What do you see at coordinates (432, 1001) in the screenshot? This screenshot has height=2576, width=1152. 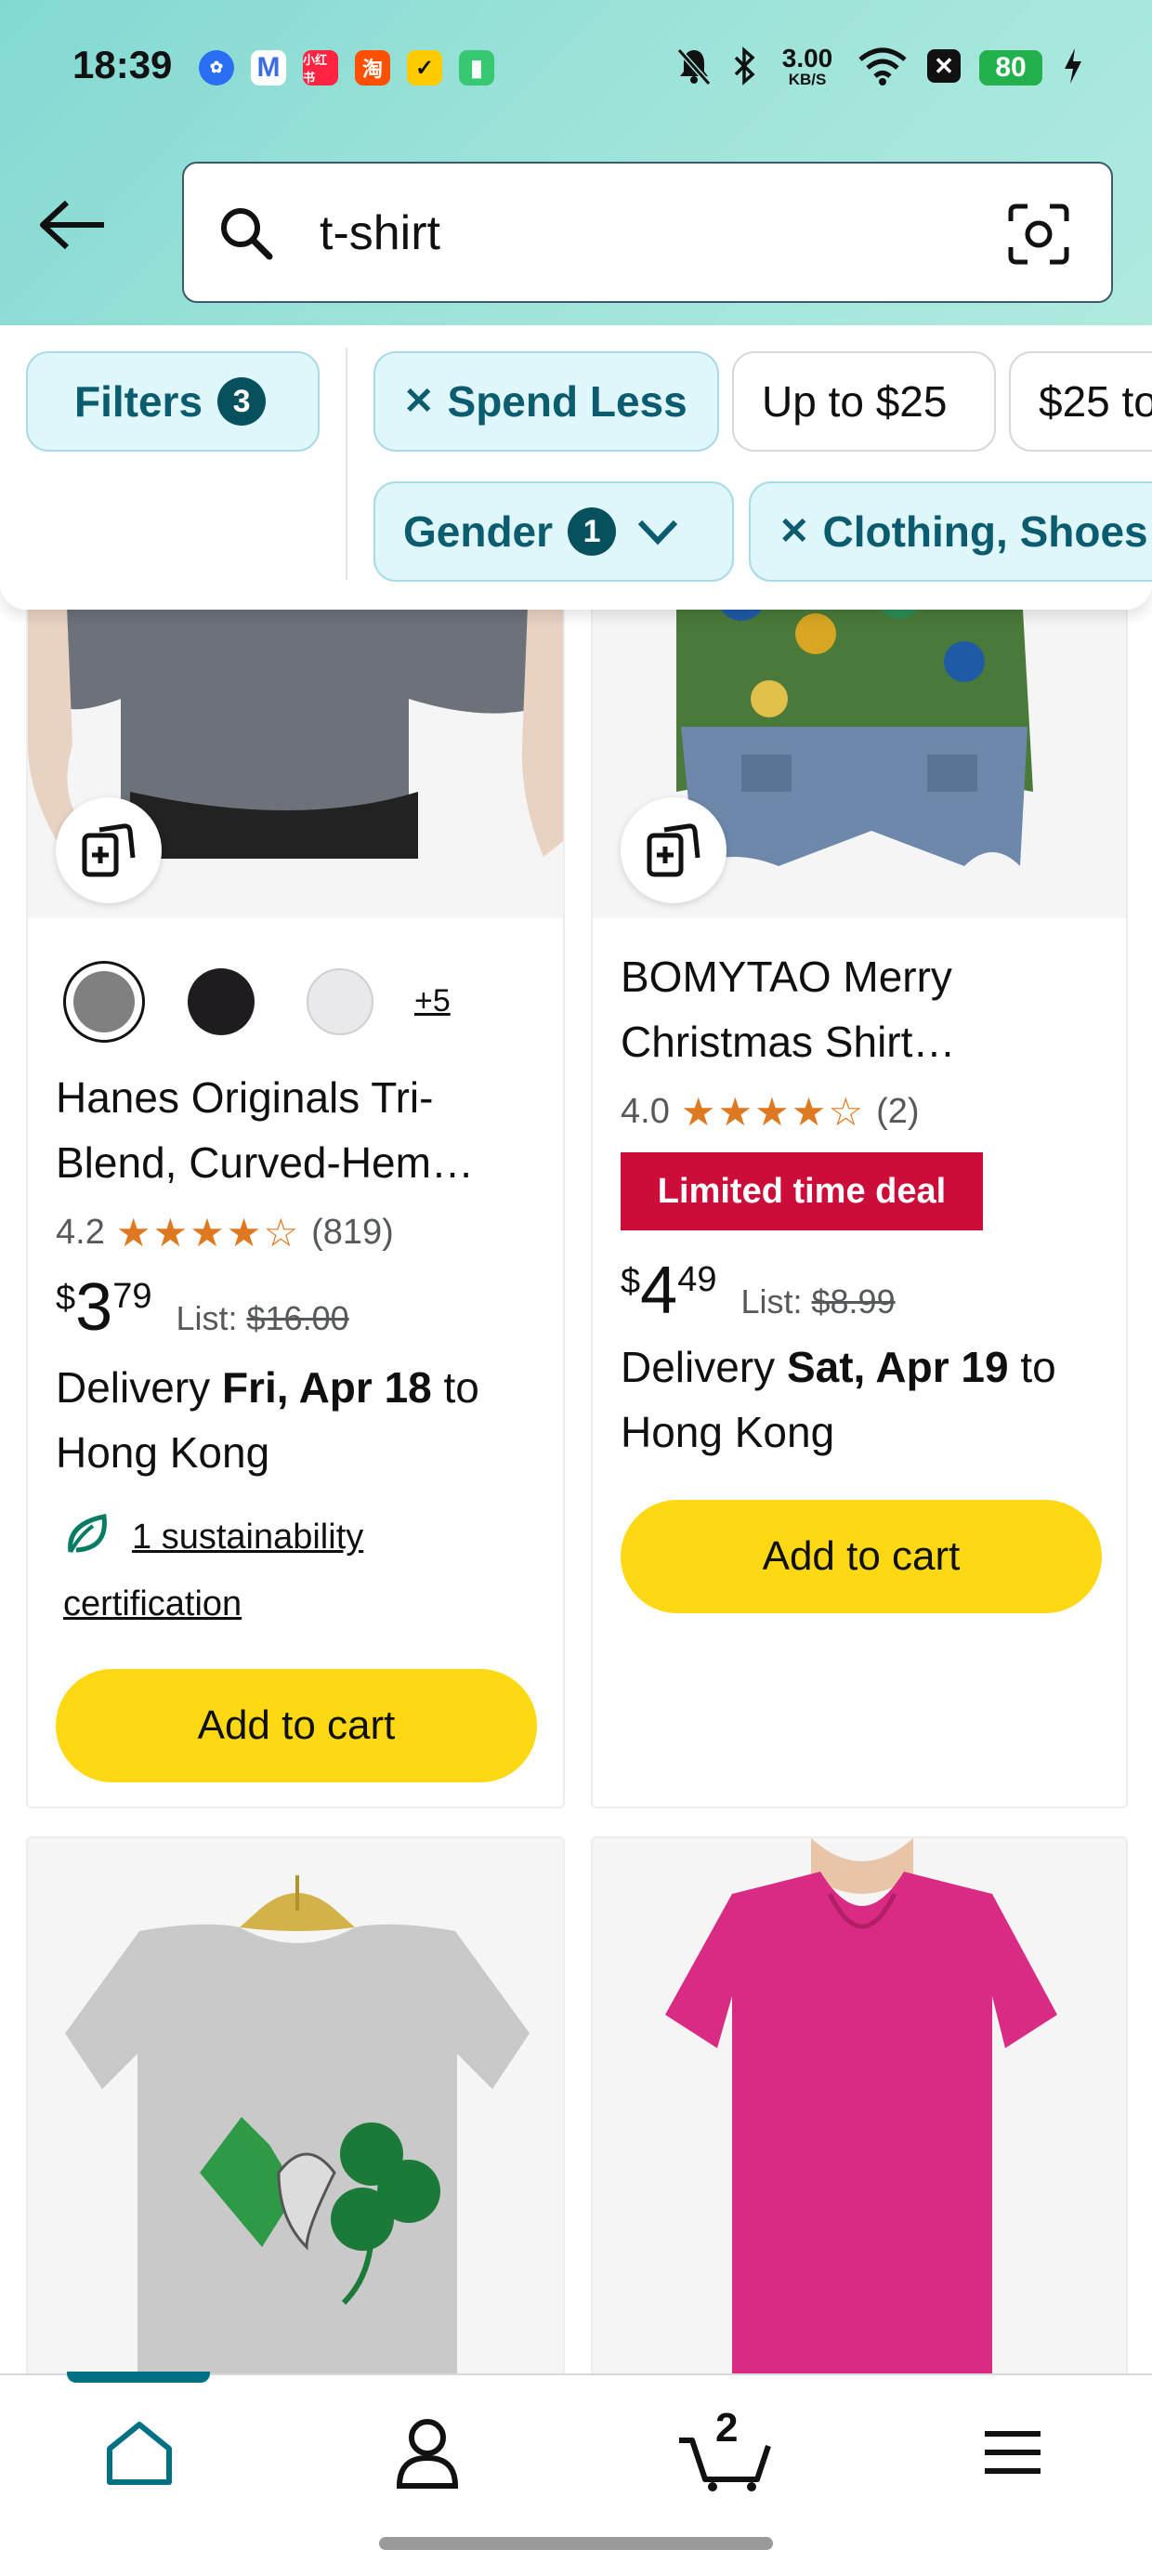 I see `more-colors-label: +5` at bounding box center [432, 1001].